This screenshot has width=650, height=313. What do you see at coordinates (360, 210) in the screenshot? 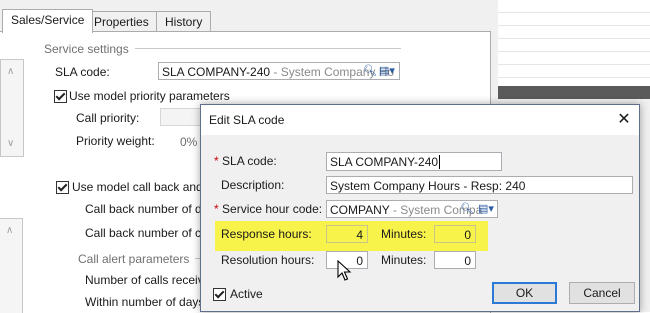
I see `service-hour-value: COMPANY` at bounding box center [360, 210].